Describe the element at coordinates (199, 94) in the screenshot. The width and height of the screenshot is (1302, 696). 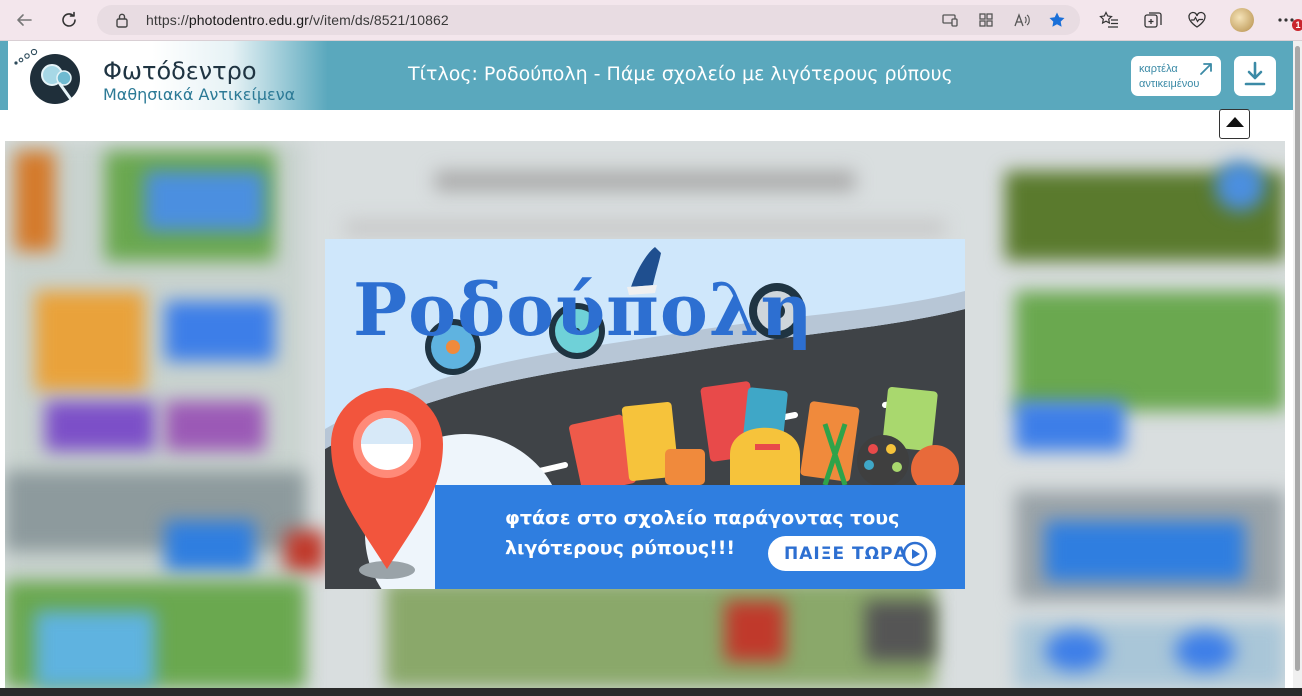
I see `logo-subtitle: Μαθησιακά Αντικείμενα` at that location.